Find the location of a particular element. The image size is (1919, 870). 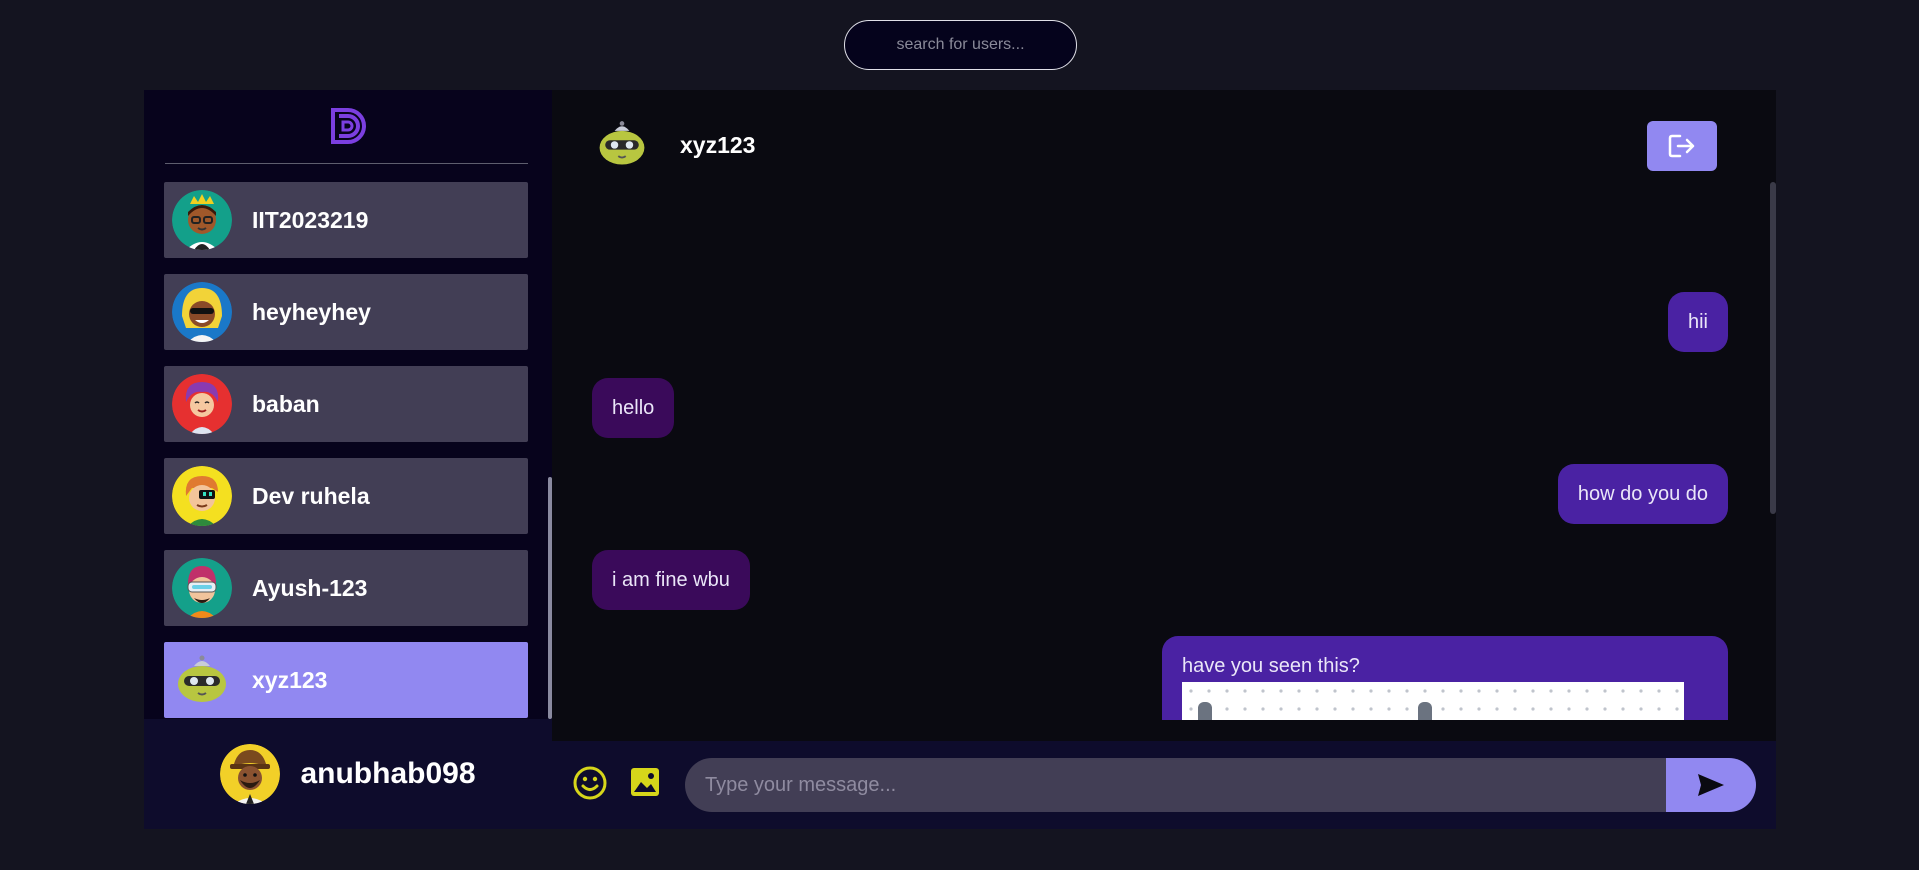

chat-partner-name: xyz123 is located at coordinates (718, 145).